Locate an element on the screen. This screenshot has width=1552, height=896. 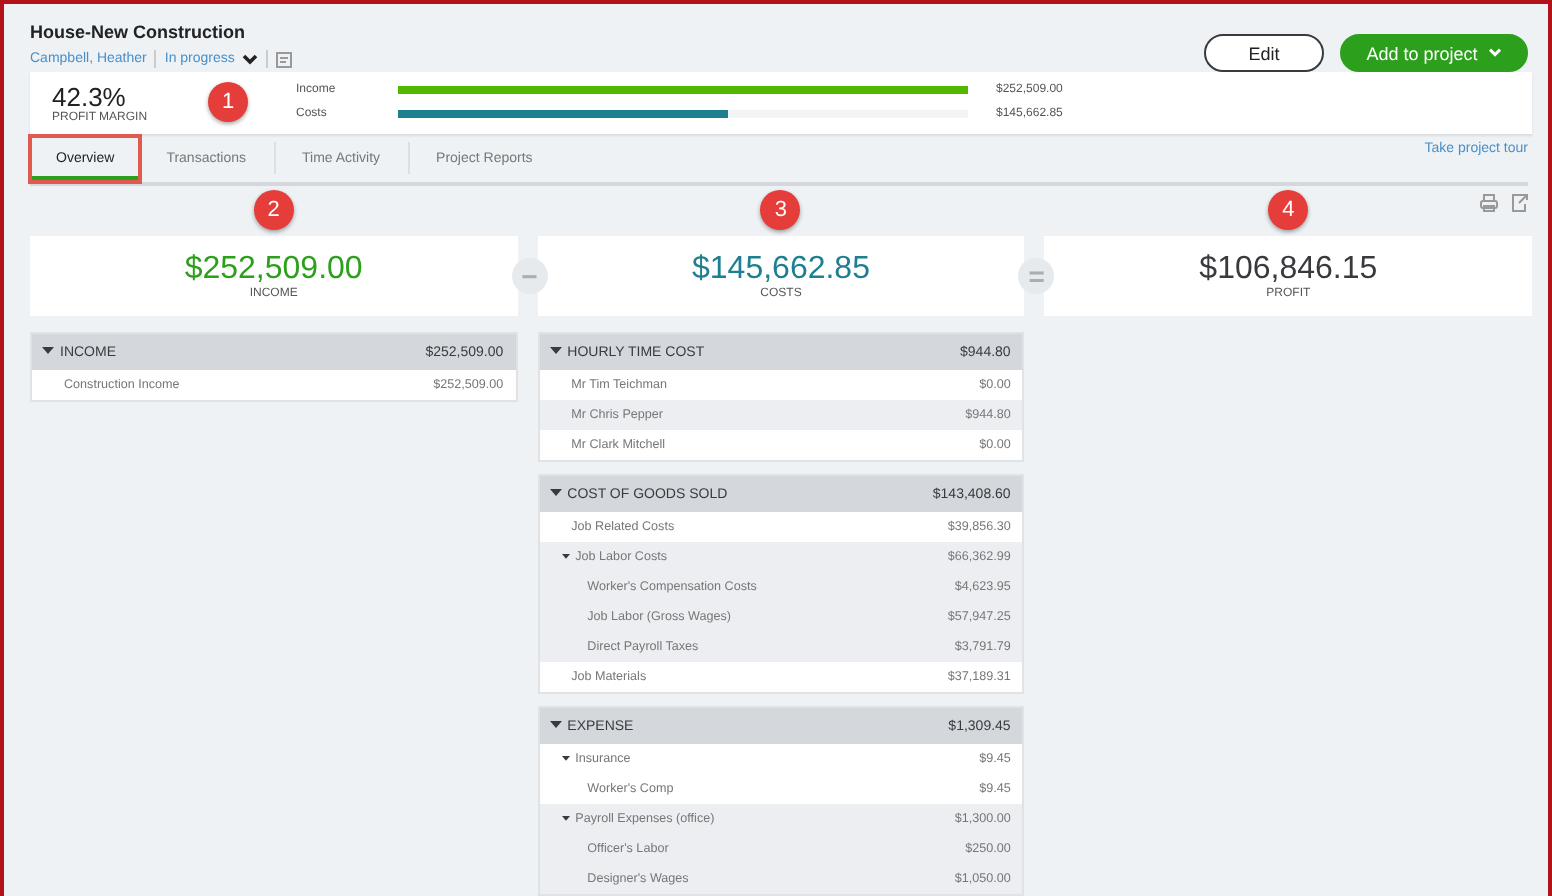
callout-badge: 4 is located at coordinates (1288, 210).